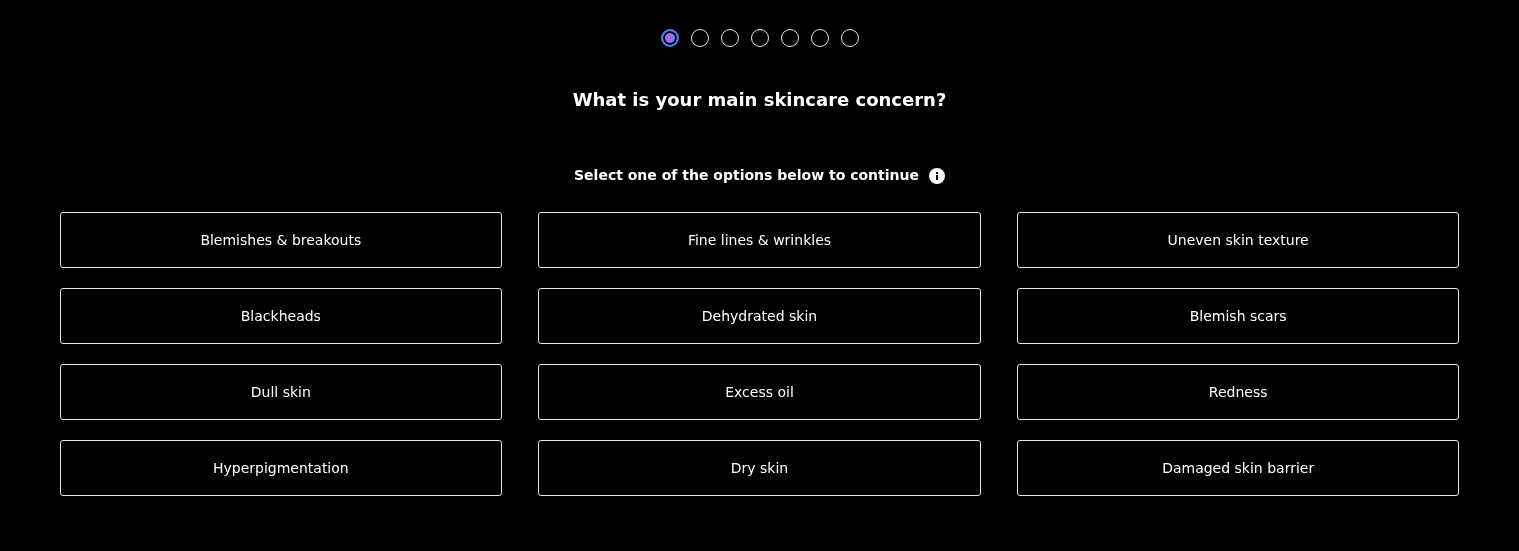 This screenshot has width=1519, height=551. What do you see at coordinates (281, 240) in the screenshot?
I see `option-button: Blemishes & breakouts` at bounding box center [281, 240].